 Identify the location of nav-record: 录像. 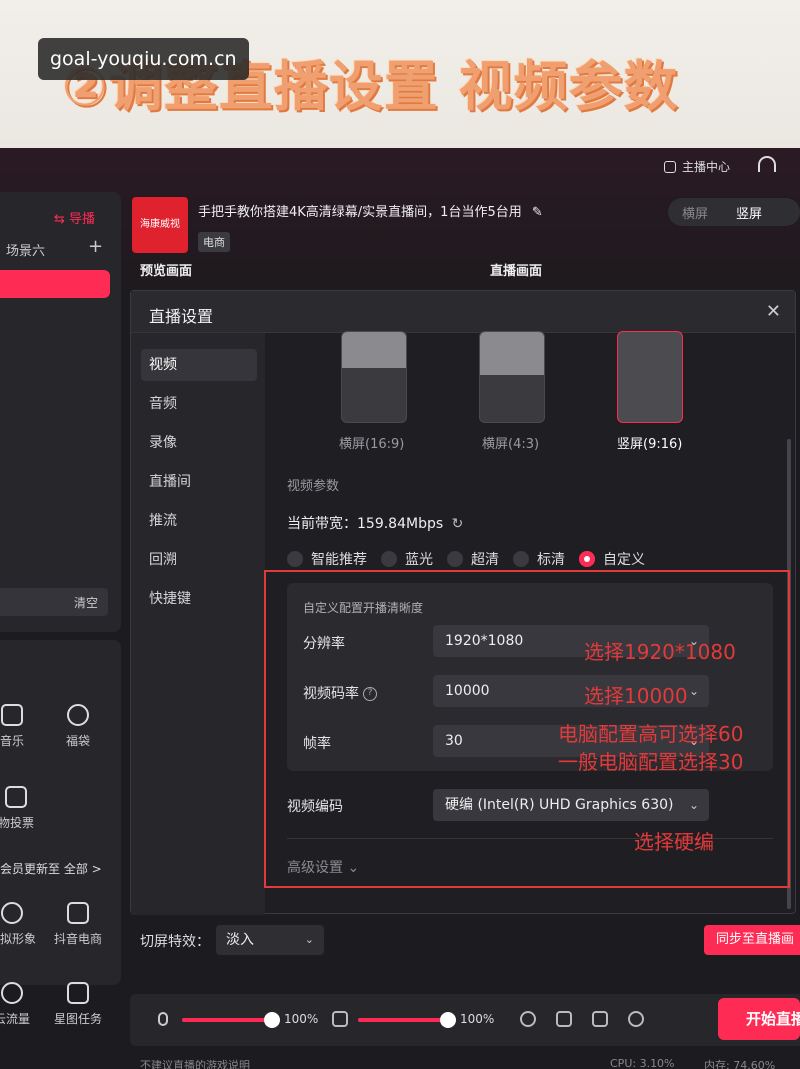
(199, 443).